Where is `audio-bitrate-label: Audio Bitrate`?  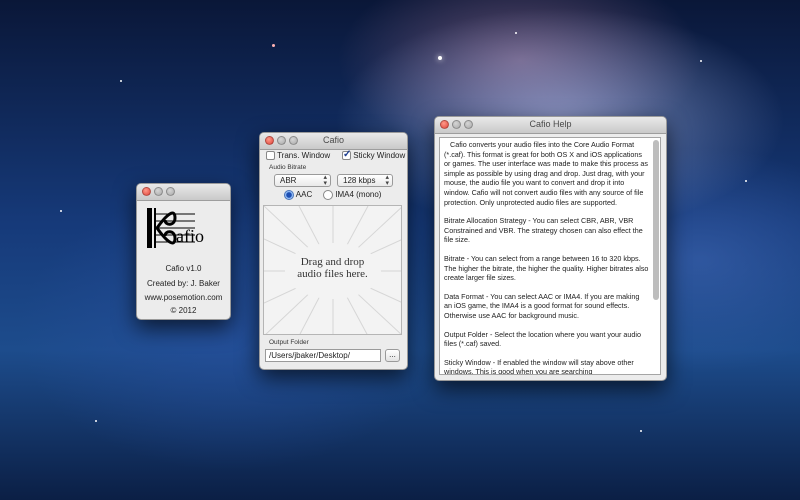
audio-bitrate-label: Audio Bitrate is located at coordinates (288, 167).